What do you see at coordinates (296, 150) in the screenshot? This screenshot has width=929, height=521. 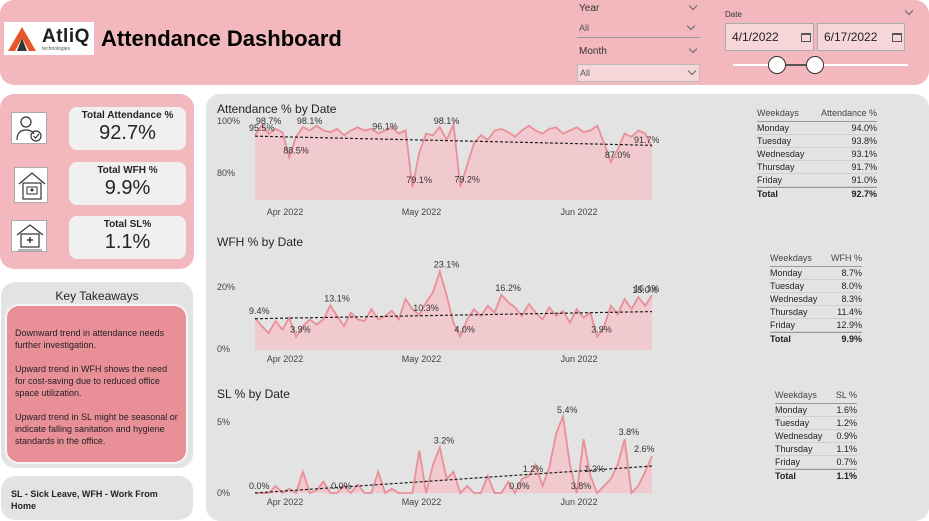 I see `data-label: 88.5%` at bounding box center [296, 150].